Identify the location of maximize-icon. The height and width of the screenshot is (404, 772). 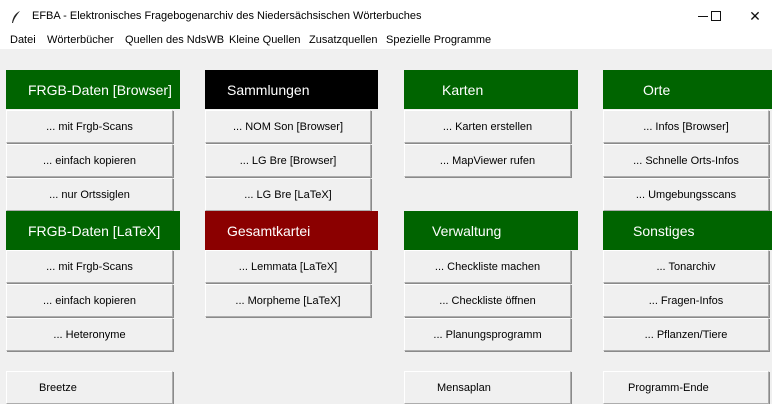
(716, 16).